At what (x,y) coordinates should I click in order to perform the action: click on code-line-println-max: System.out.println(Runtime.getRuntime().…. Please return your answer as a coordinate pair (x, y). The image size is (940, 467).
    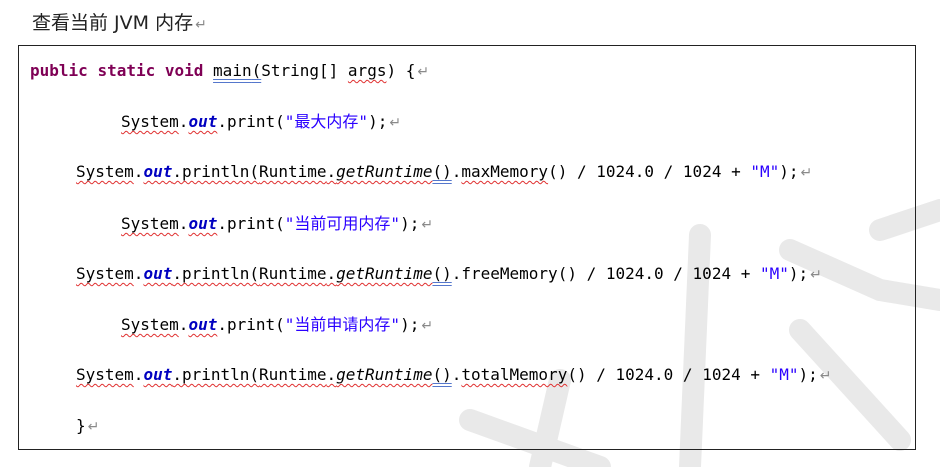
    Looking at the image, I should click on (444, 172).